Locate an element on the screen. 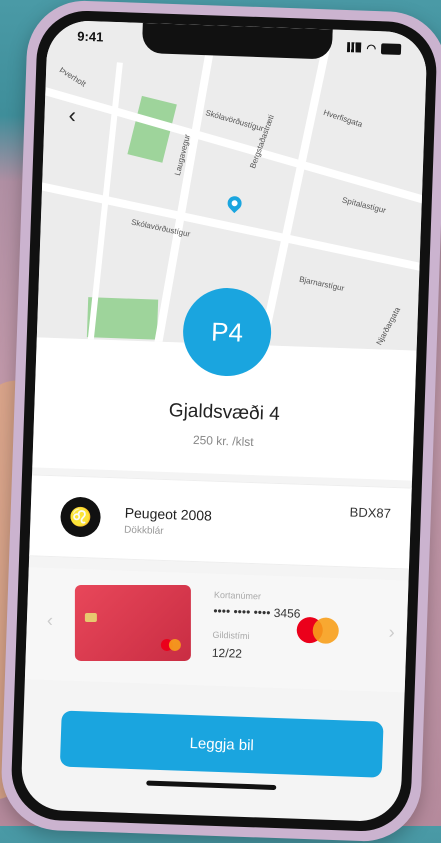 Image resolution: width=441 pixels, height=843 pixels. vehicle-color: Dökkblár is located at coordinates (143, 530).